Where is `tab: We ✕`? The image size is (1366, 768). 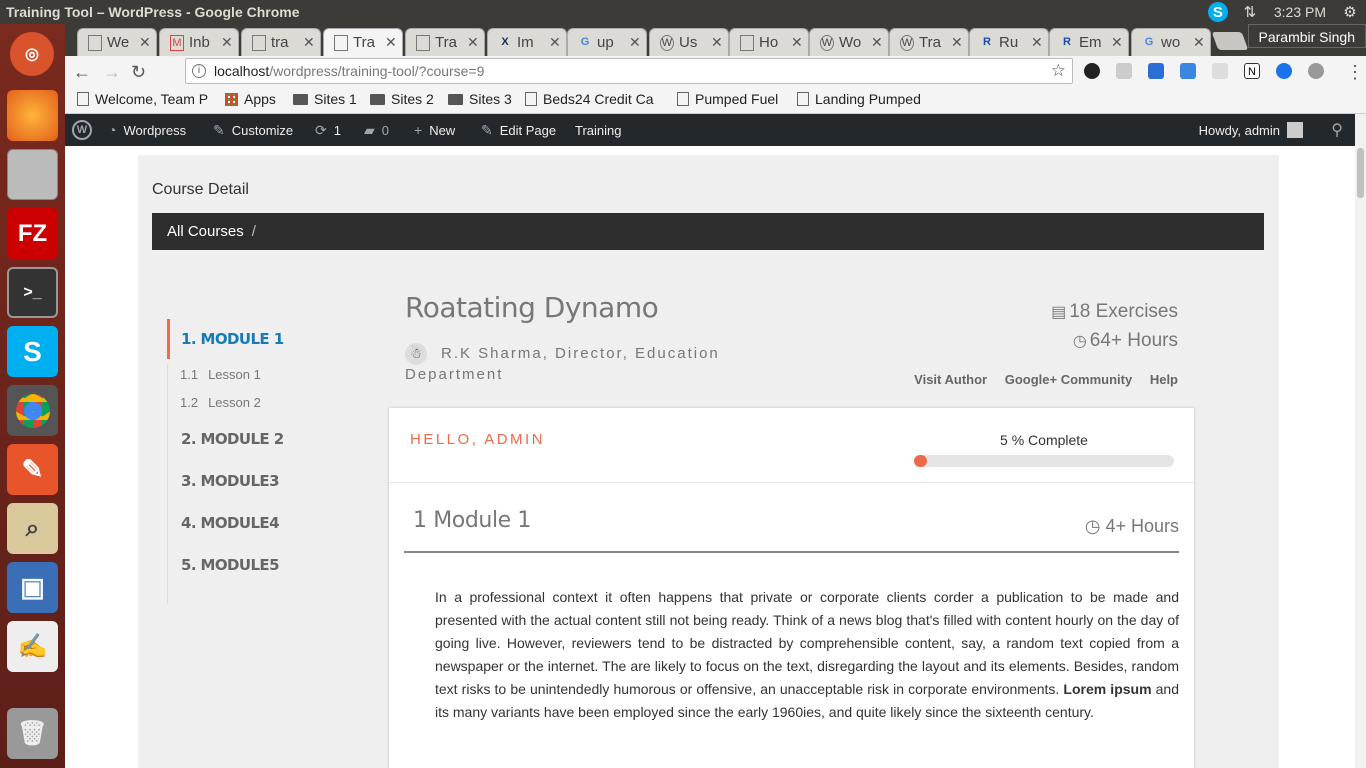 tab: We ✕ is located at coordinates (117, 42).